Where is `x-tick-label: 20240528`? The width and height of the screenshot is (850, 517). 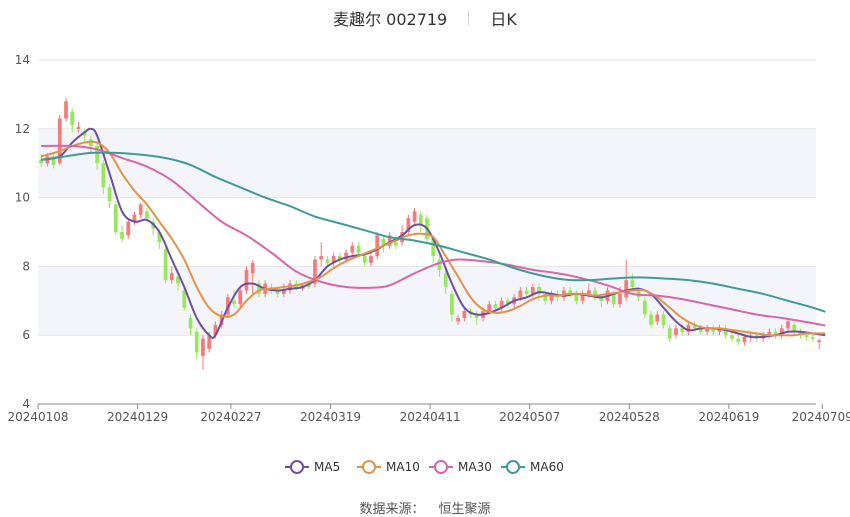
x-tick-label: 20240528 is located at coordinates (629, 417).